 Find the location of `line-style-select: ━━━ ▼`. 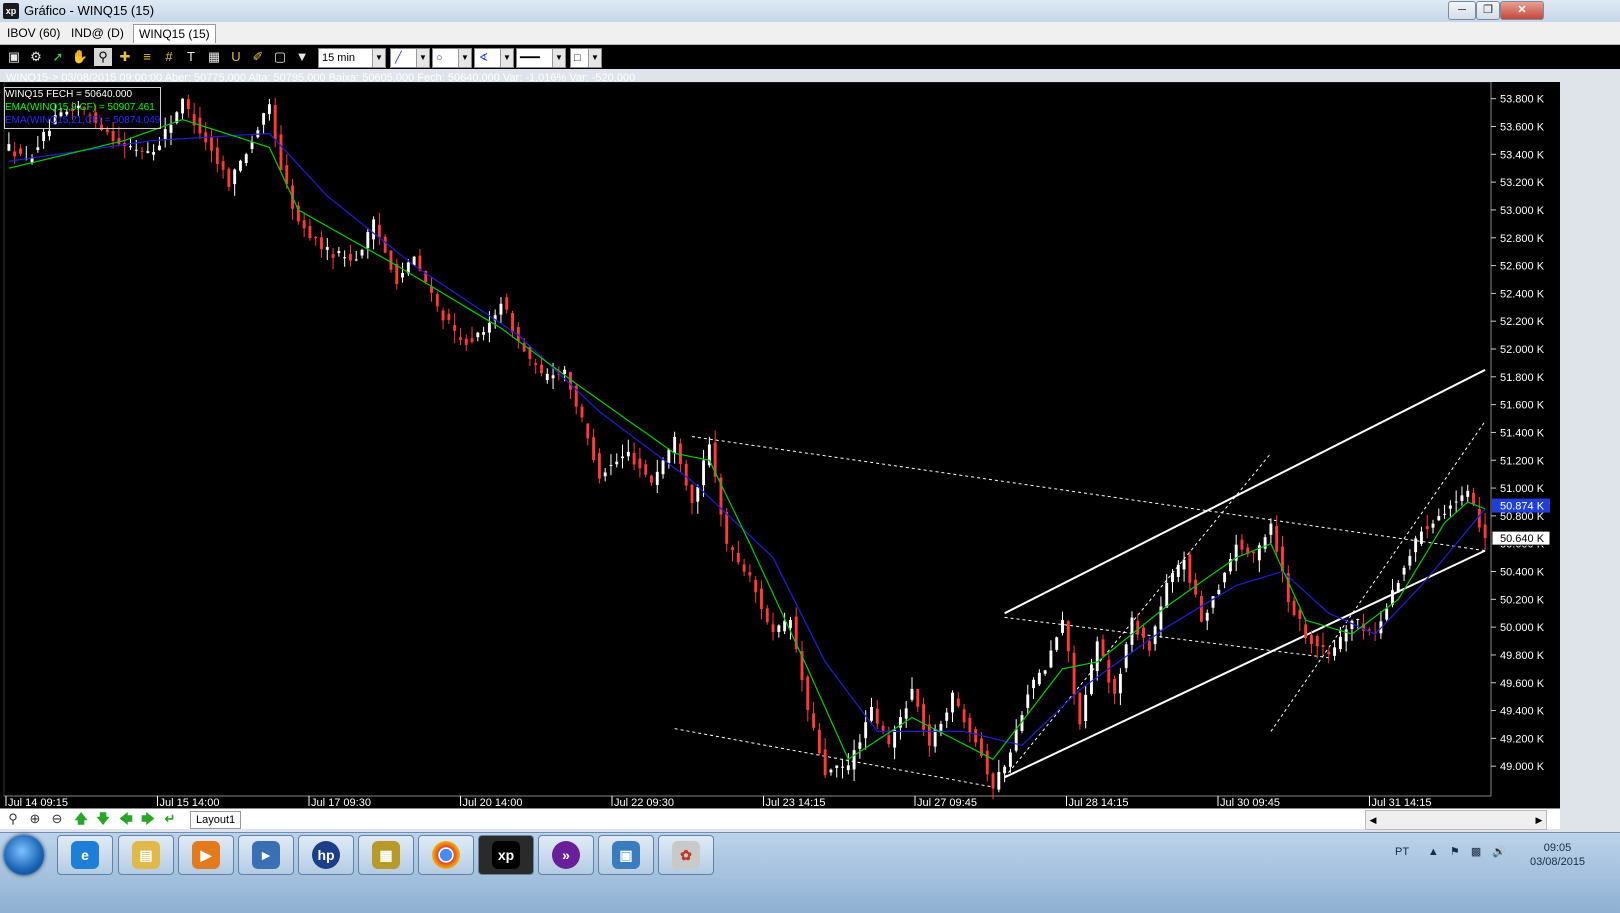

line-style-select: ━━━ ▼ is located at coordinates (541, 58).